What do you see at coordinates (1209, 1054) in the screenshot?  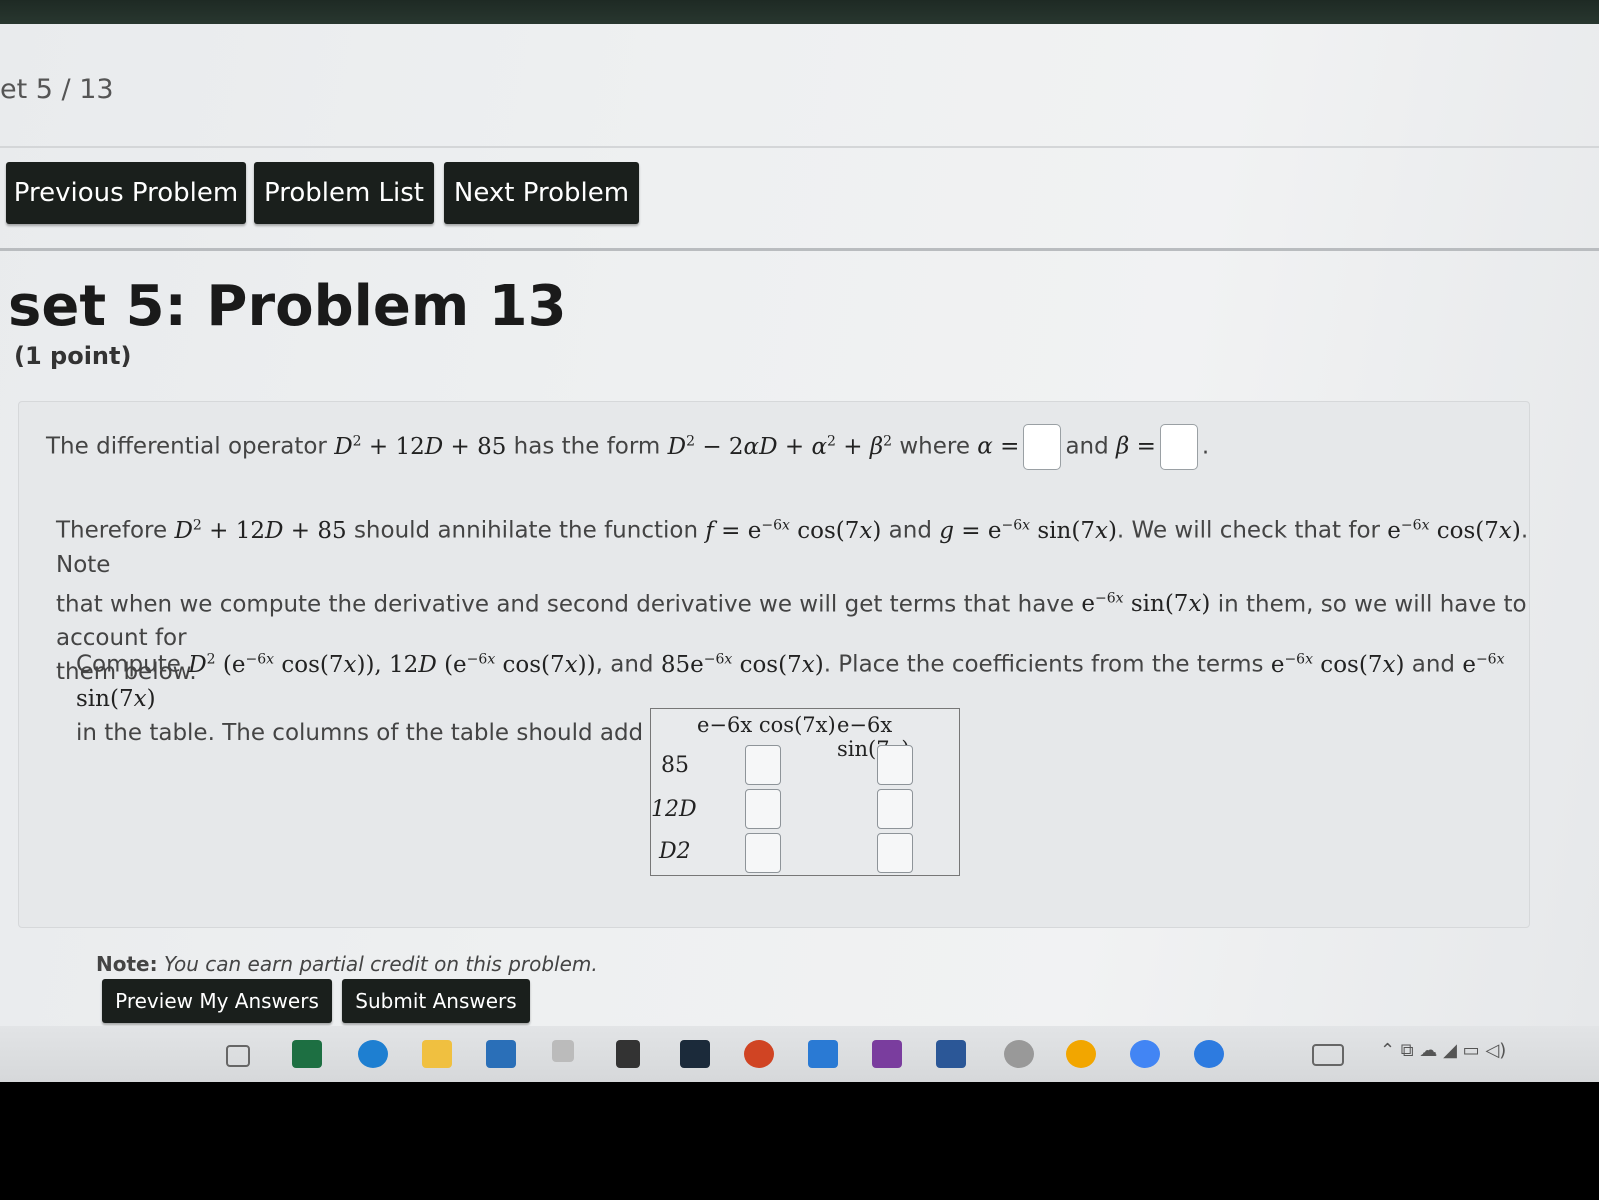 I see `help-icon` at bounding box center [1209, 1054].